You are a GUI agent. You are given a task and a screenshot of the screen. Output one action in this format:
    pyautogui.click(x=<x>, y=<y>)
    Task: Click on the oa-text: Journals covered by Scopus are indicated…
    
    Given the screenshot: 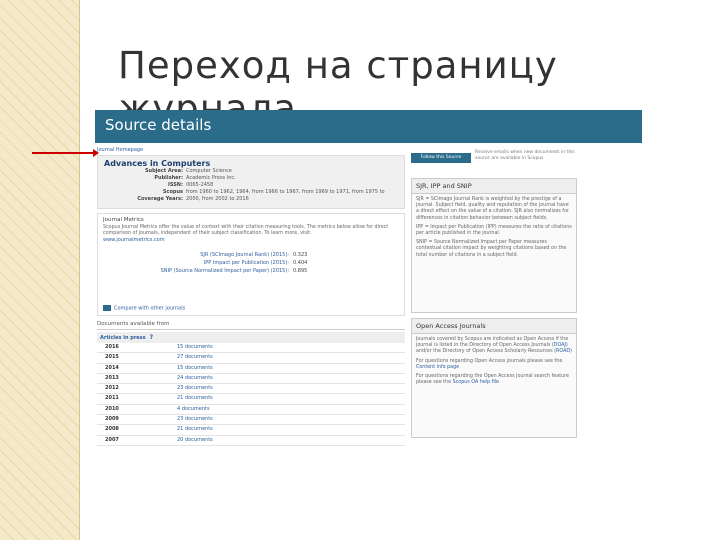 What is the action you would take?
    pyautogui.click(x=494, y=346)
    